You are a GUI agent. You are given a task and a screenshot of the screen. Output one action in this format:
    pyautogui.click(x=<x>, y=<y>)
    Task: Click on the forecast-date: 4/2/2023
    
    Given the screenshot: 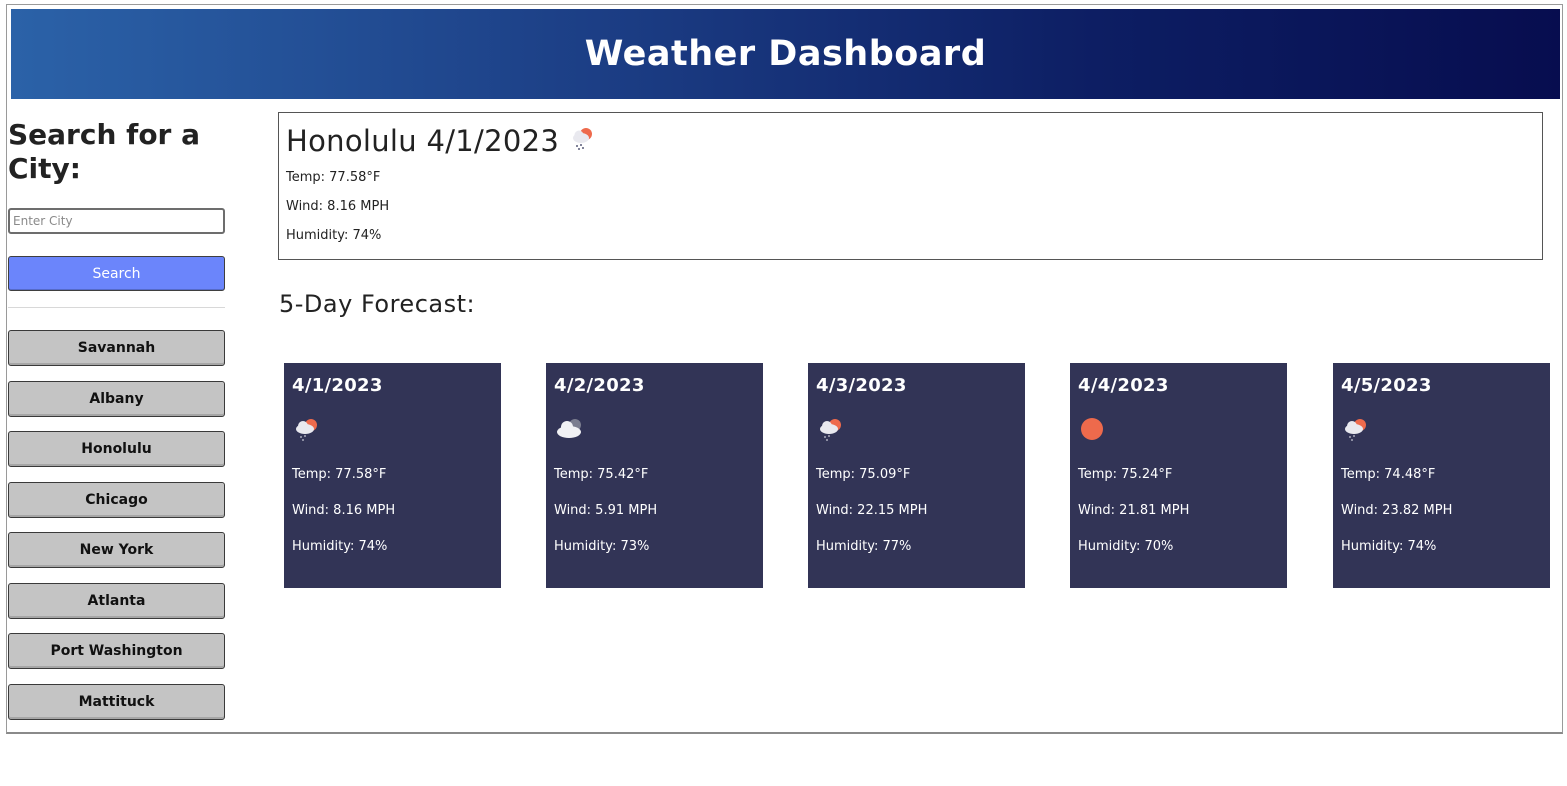 What is the action you would take?
    pyautogui.click(x=599, y=385)
    